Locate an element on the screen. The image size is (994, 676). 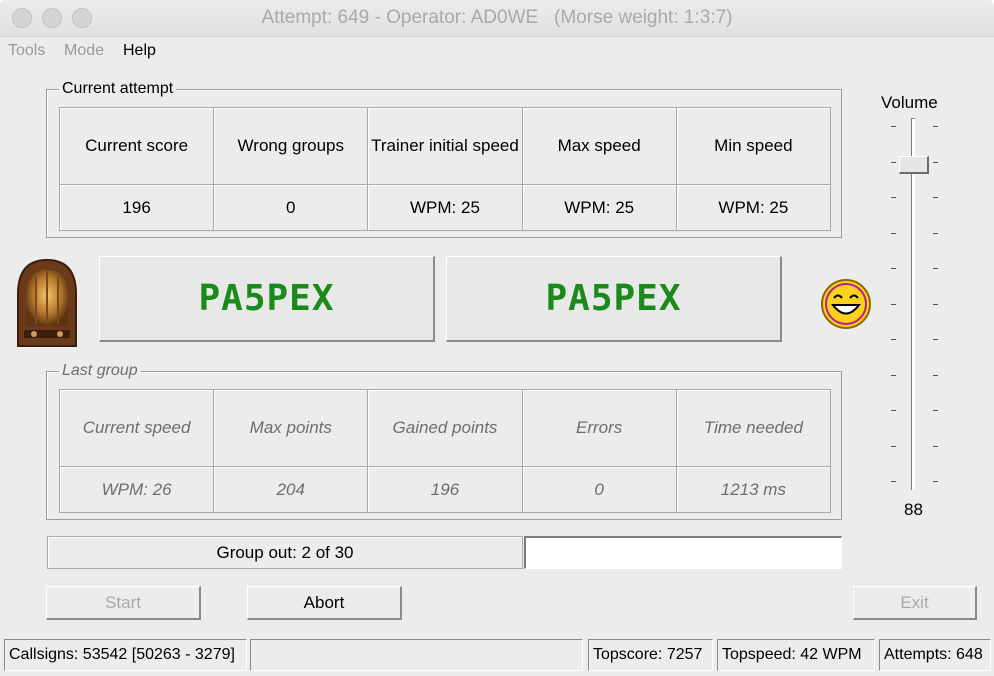
status-empty is located at coordinates (416, 655).